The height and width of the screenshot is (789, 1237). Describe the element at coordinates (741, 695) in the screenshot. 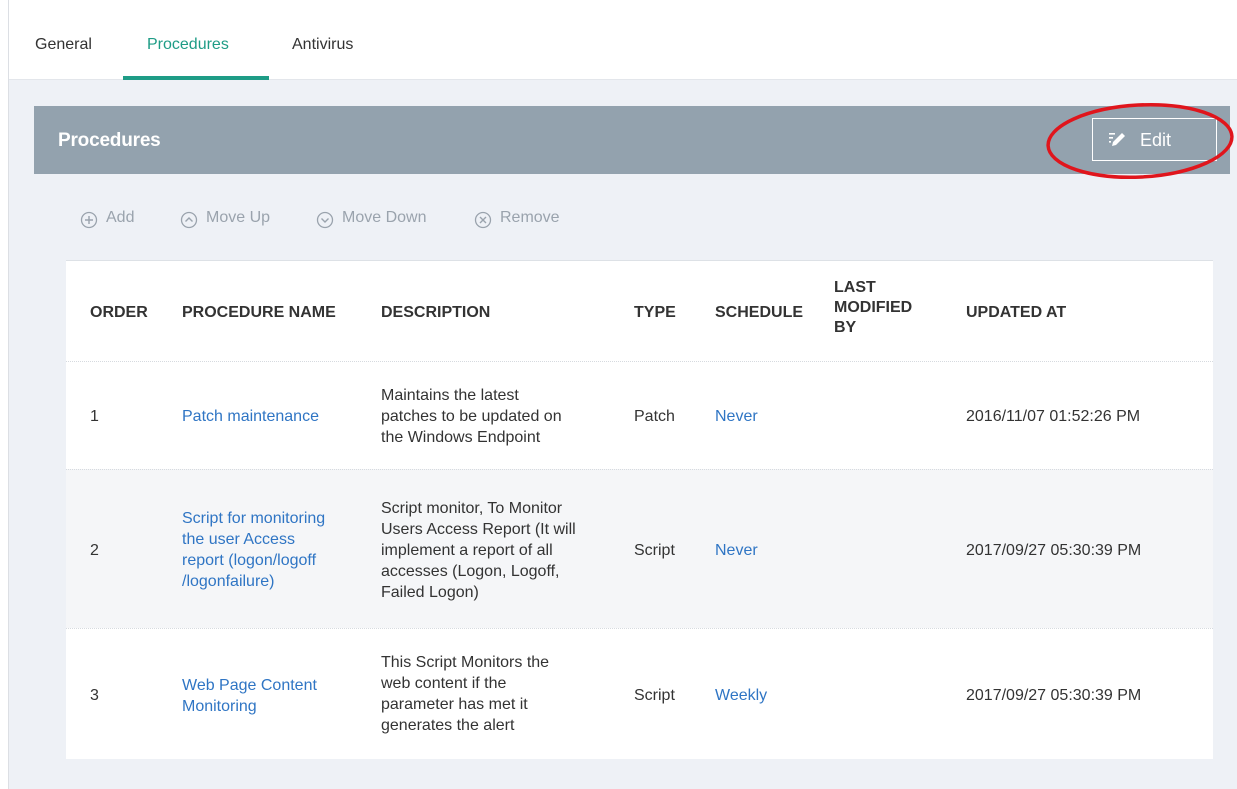

I see `schedule-link: Weekly` at that location.